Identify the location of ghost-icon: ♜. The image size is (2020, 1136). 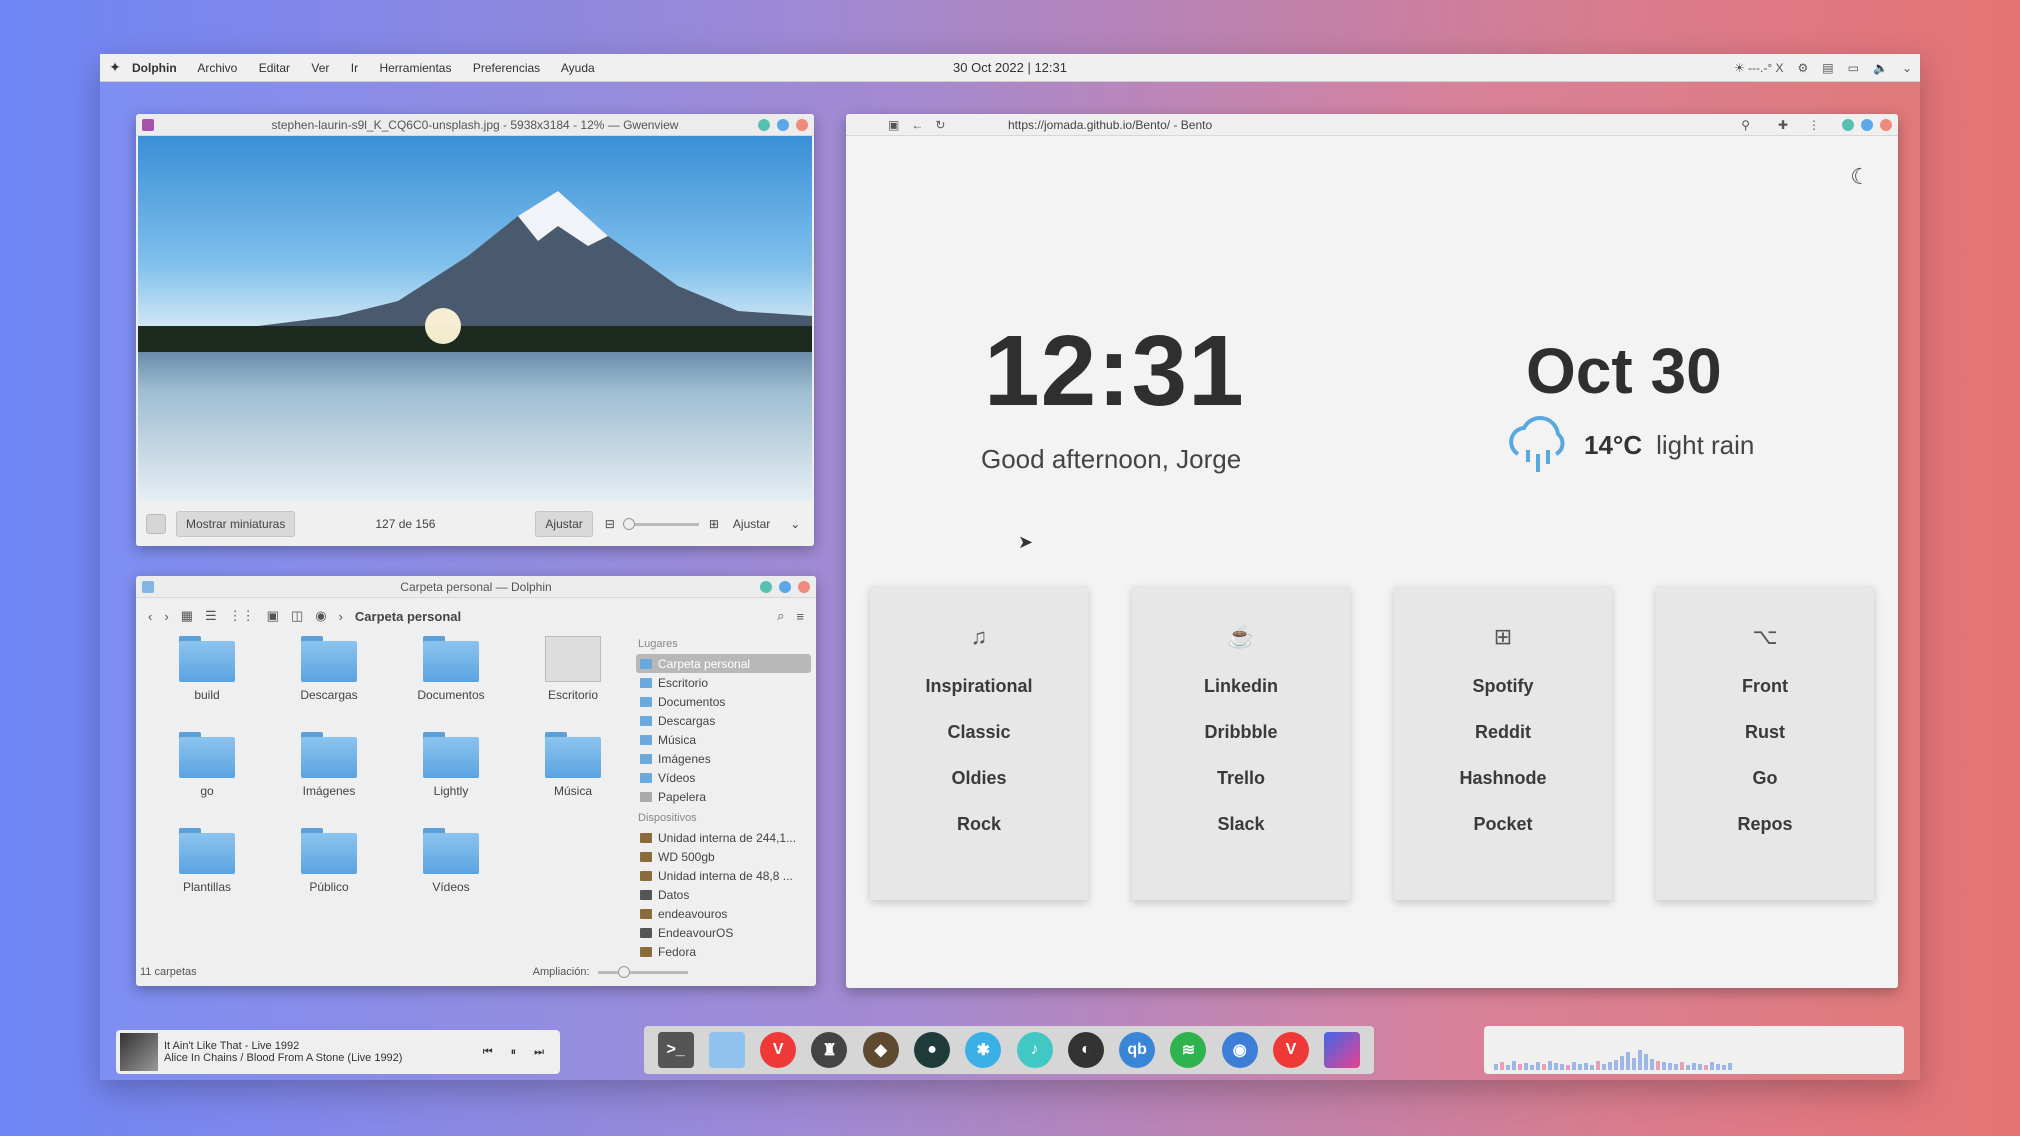
(829, 1050).